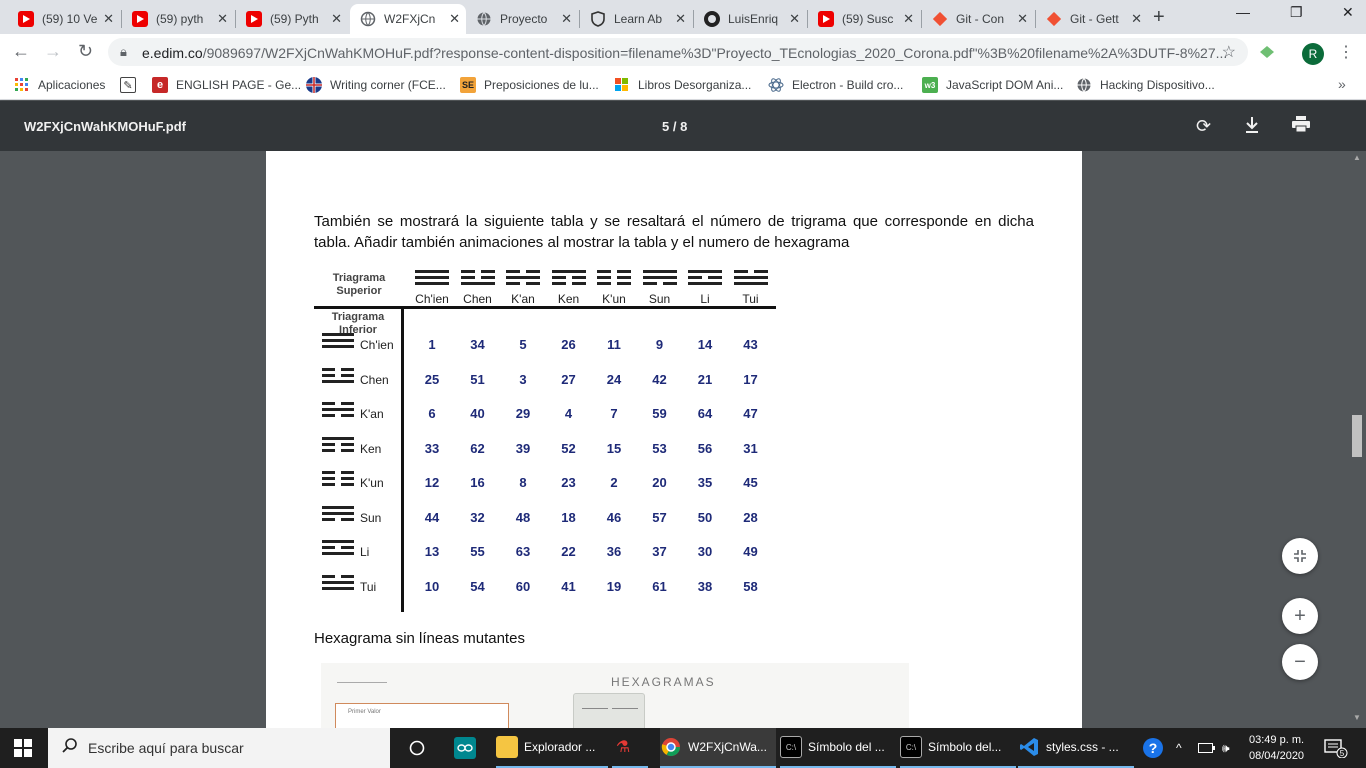 The height and width of the screenshot is (768, 1366). I want to click on browser-tab: (59) 10 Ve ✕, so click(64, 19).